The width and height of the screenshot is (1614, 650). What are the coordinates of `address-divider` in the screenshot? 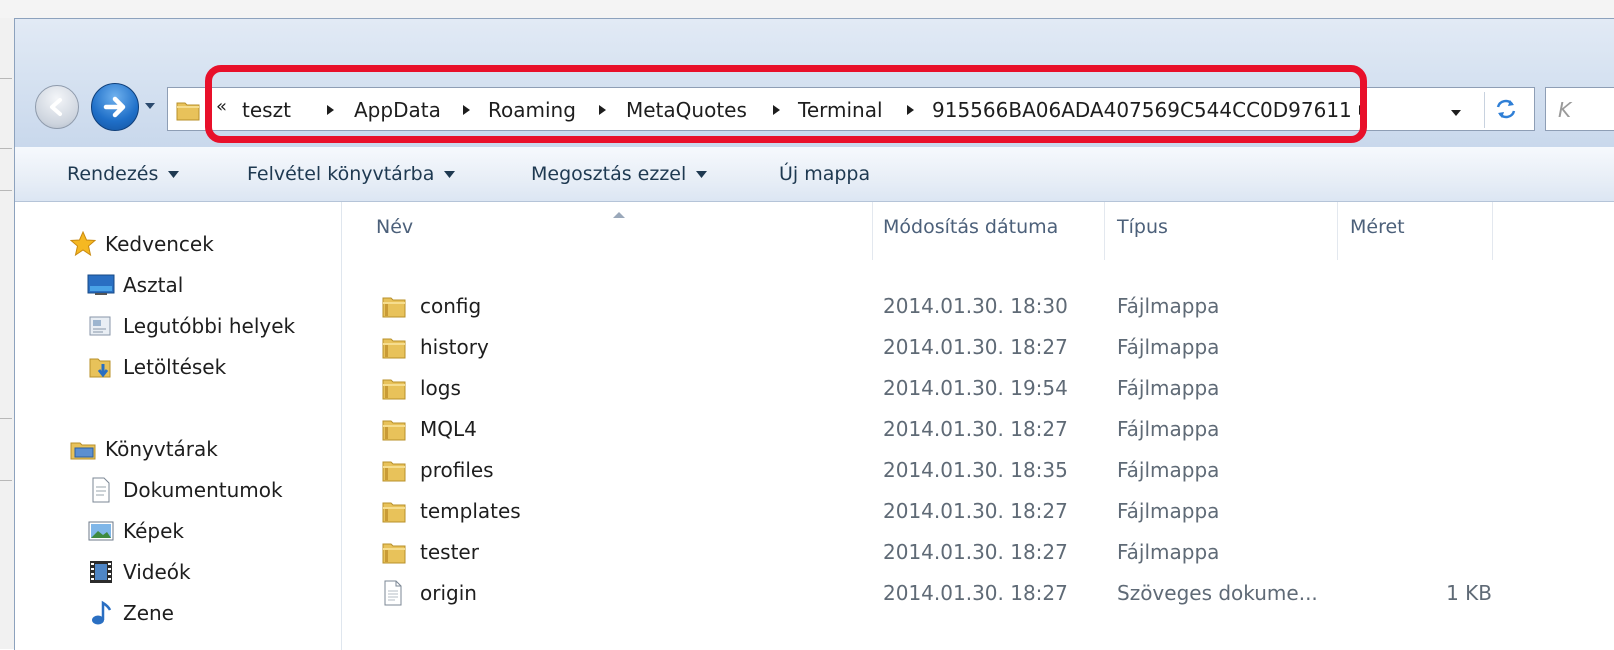 It's located at (1484, 110).